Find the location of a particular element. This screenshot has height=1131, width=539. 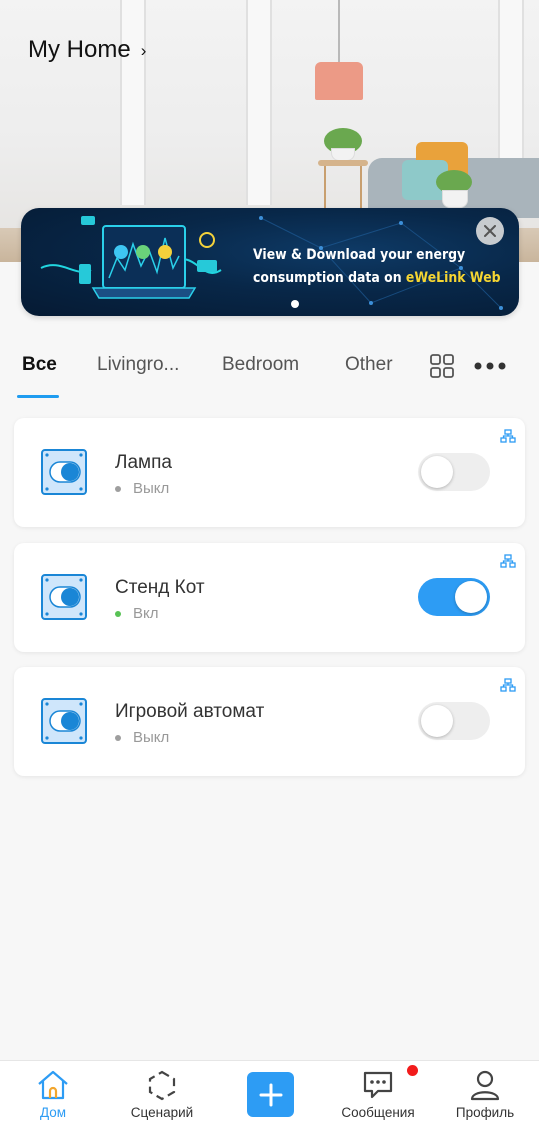

banner-line-2-prefix: consumption data on is located at coordinates (329, 278).